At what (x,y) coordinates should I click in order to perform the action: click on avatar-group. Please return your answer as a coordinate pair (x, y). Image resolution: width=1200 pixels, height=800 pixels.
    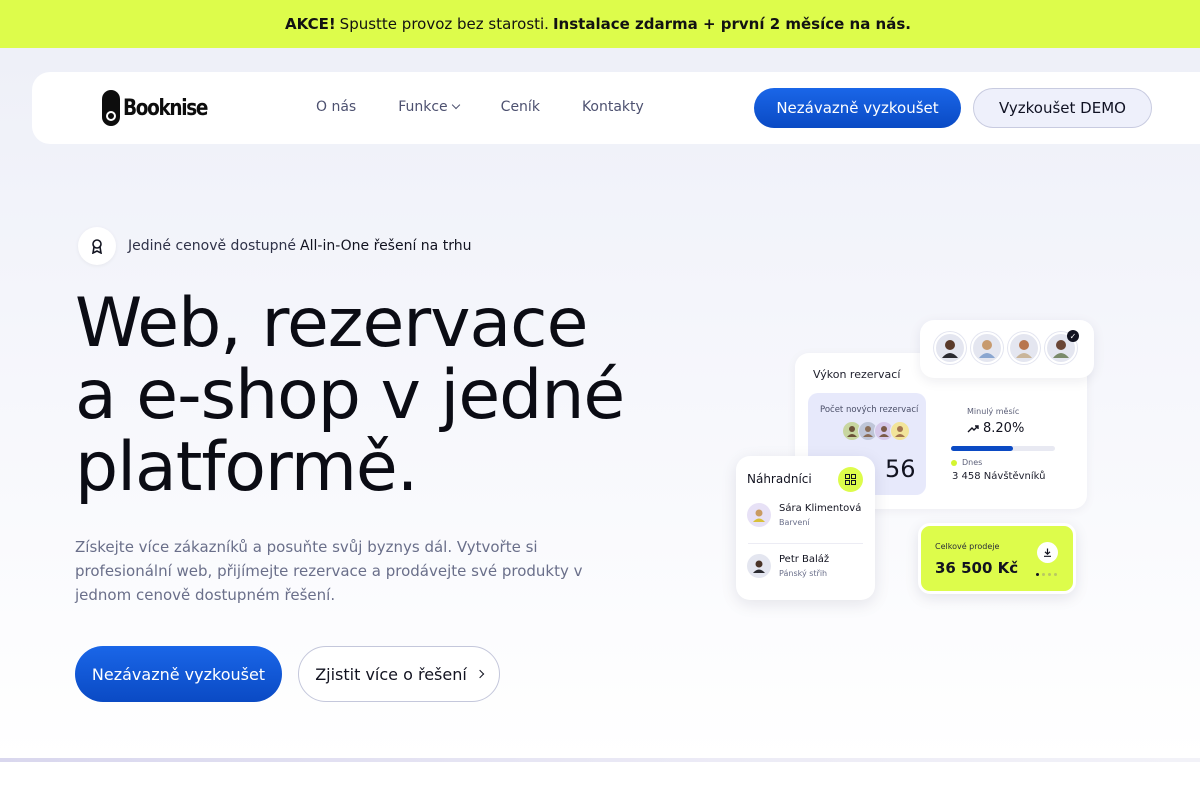
    Looking at the image, I should click on (876, 431).